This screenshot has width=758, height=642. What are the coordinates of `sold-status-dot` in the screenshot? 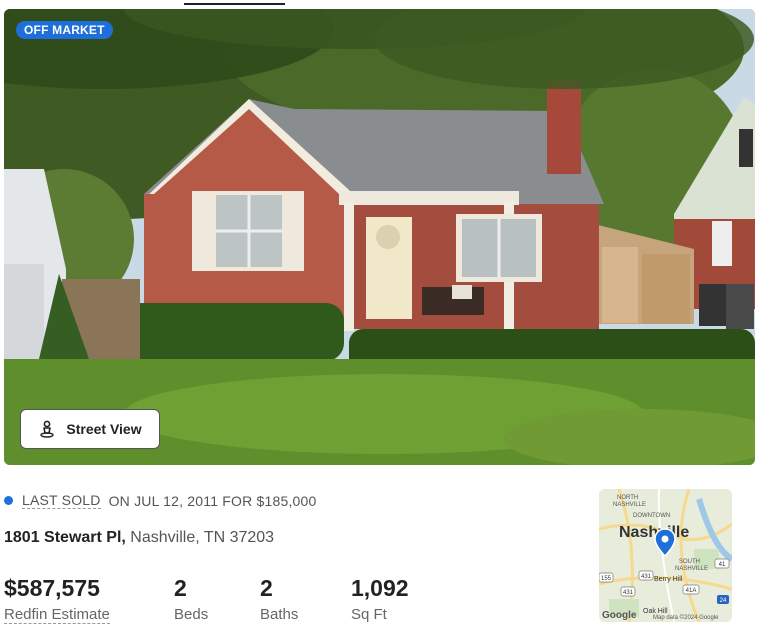 It's located at (8, 500).